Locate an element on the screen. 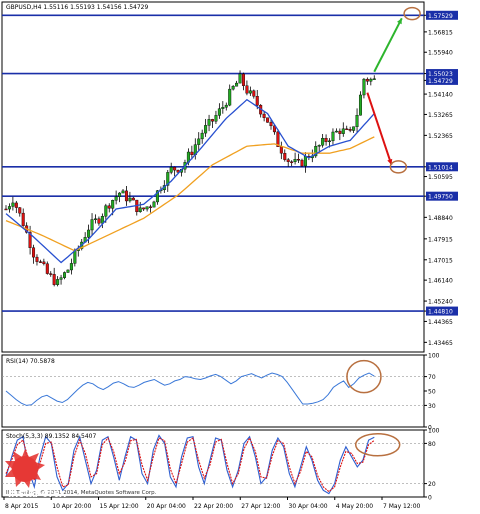 This screenshot has height=514, width=480. rsi-axis-label: 100 is located at coordinates (434, 356).